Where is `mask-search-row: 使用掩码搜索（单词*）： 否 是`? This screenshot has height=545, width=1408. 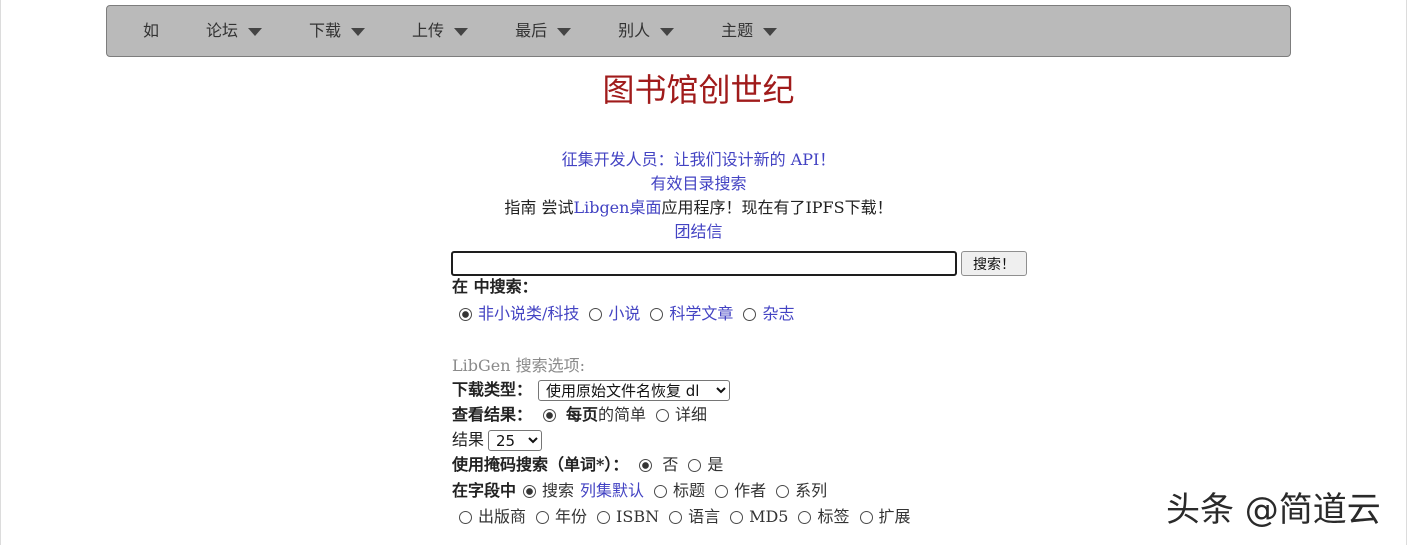
mask-search-row: 使用掩码搜索（单词*）： 否 是 is located at coordinates (587, 465).